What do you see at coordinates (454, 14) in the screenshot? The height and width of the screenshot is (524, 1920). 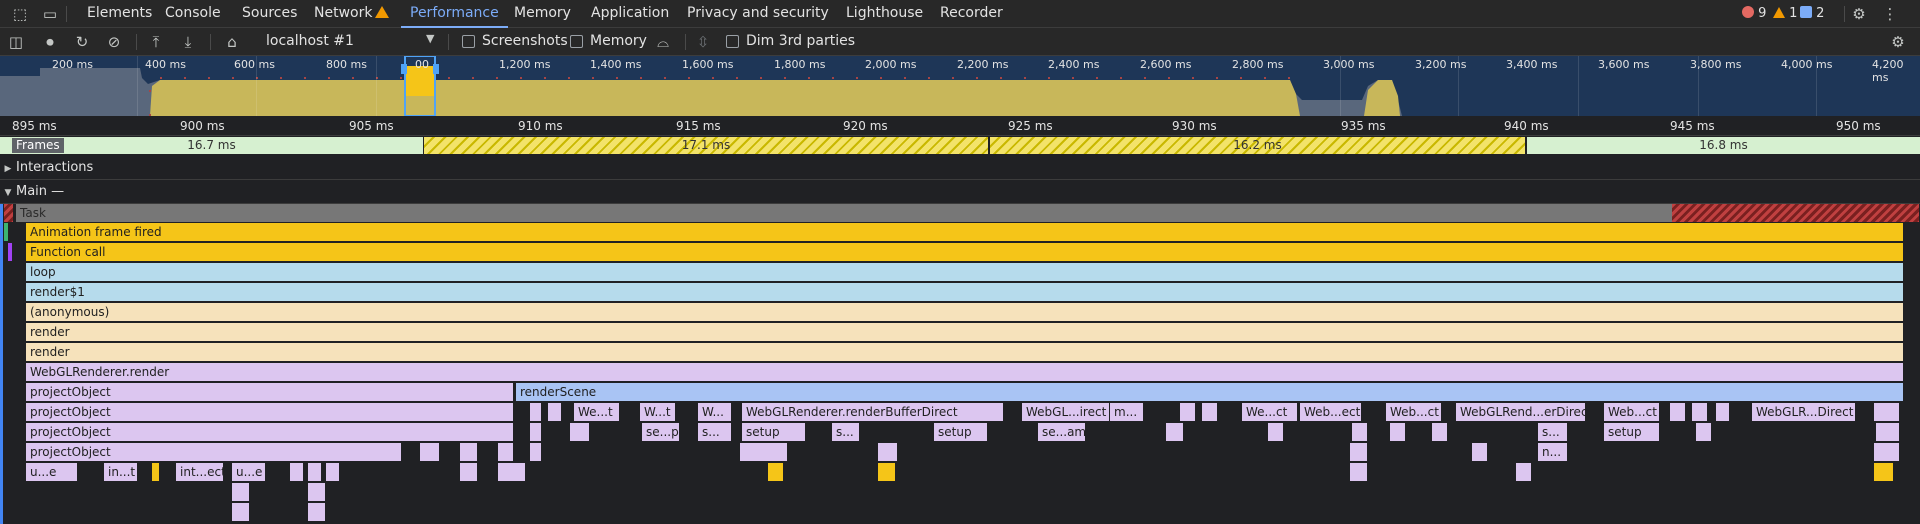 I see `tab-performance: Performance` at bounding box center [454, 14].